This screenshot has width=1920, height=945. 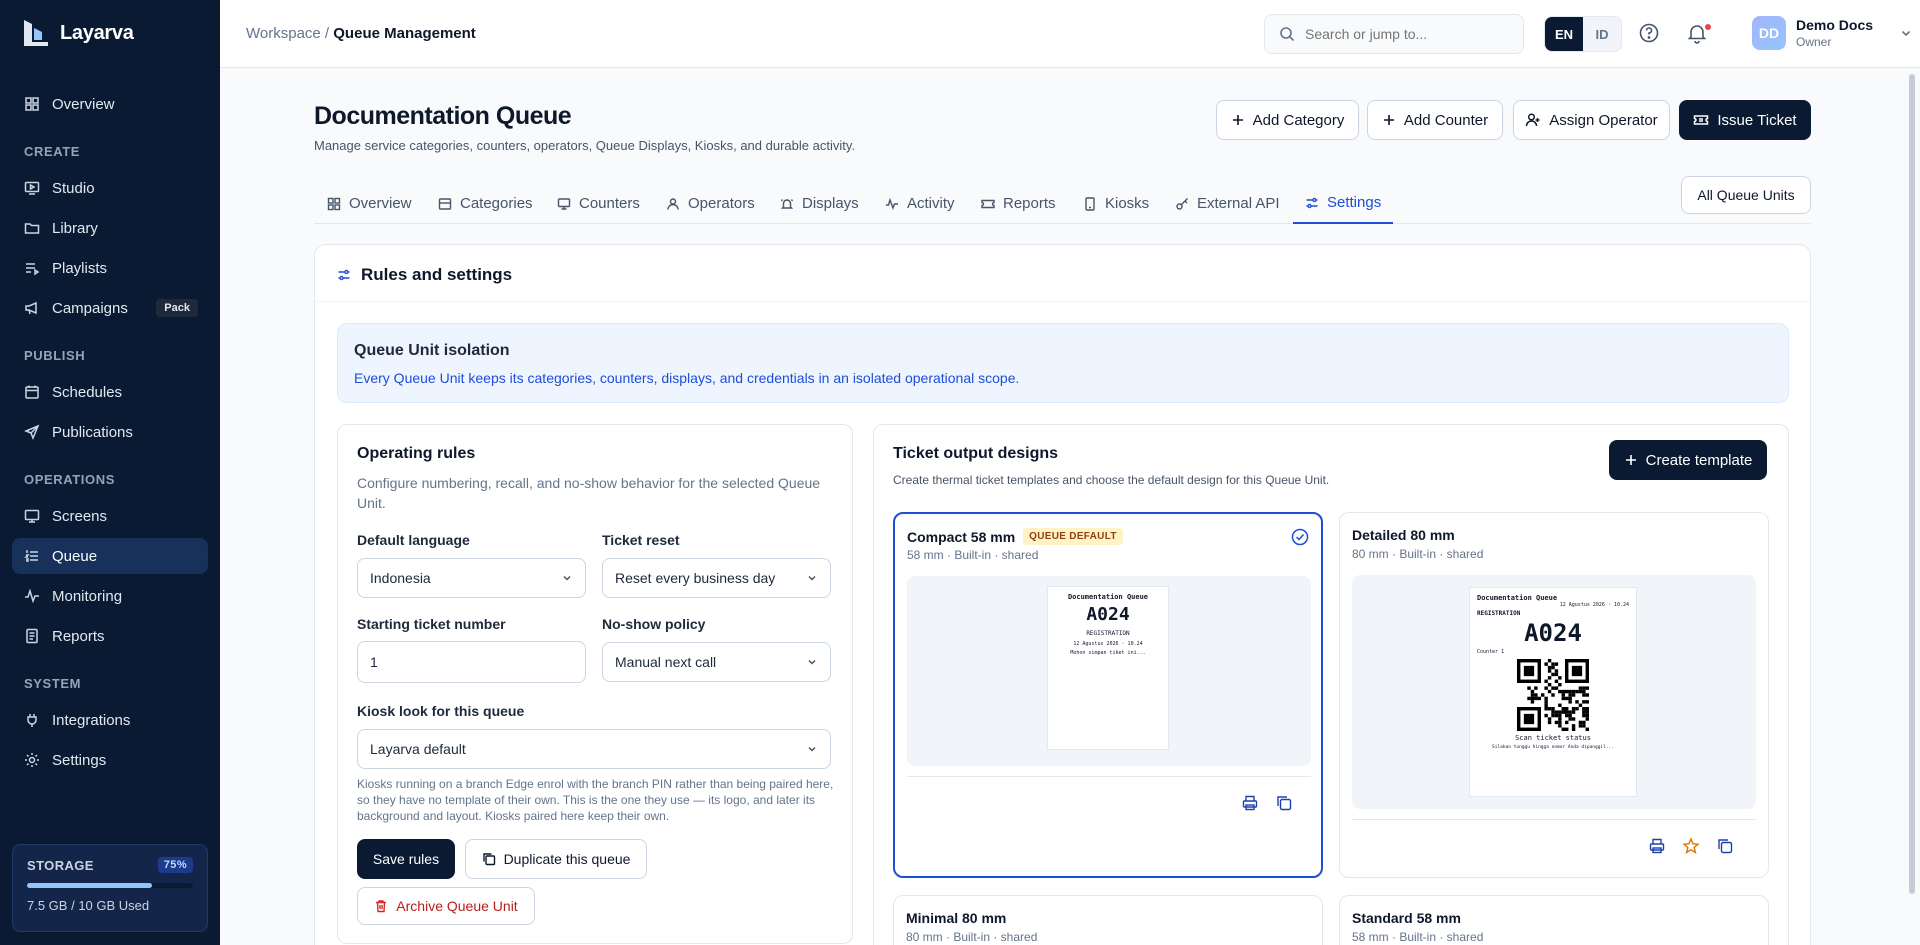 What do you see at coordinates (110, 760) in the screenshot?
I see `sidebar-item-settings: Settings` at bounding box center [110, 760].